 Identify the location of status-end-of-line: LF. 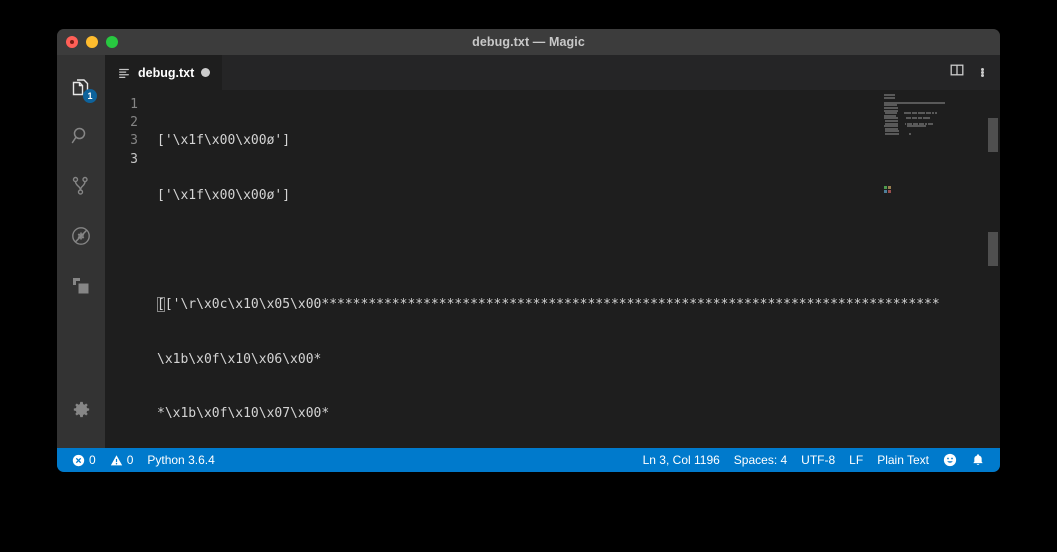
(856, 460).